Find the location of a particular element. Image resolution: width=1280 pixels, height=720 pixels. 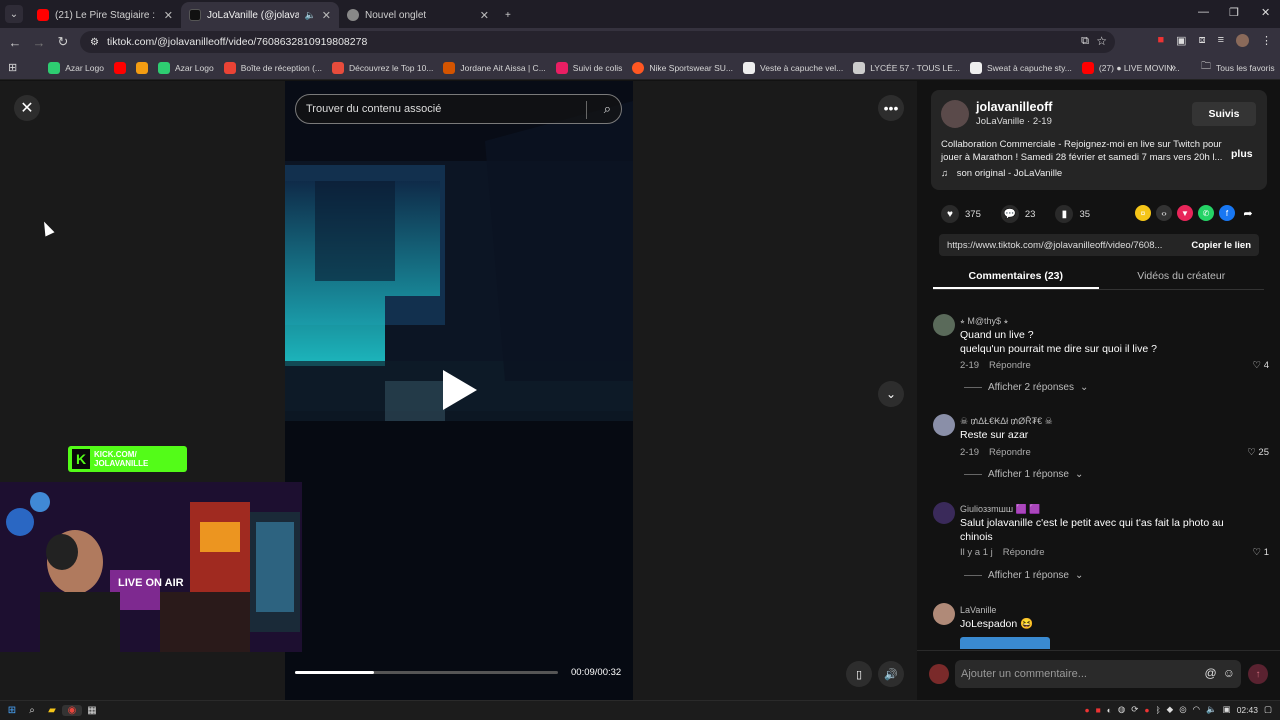

media-icon: ≡ is located at coordinates (1221, 40).